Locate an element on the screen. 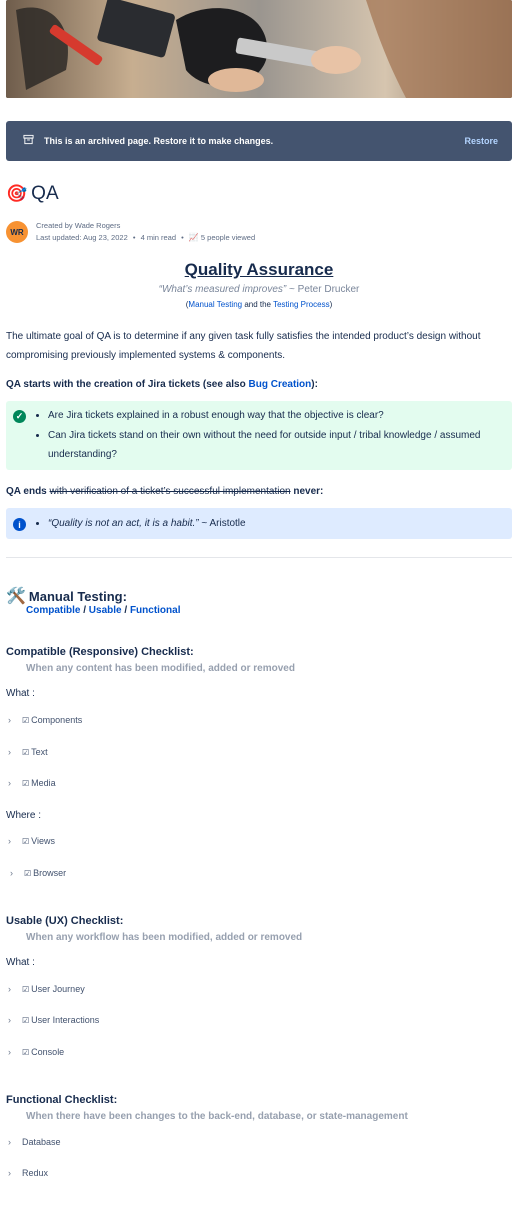 The width and height of the screenshot is (518, 1228). archive-icon is located at coordinates (28, 141).